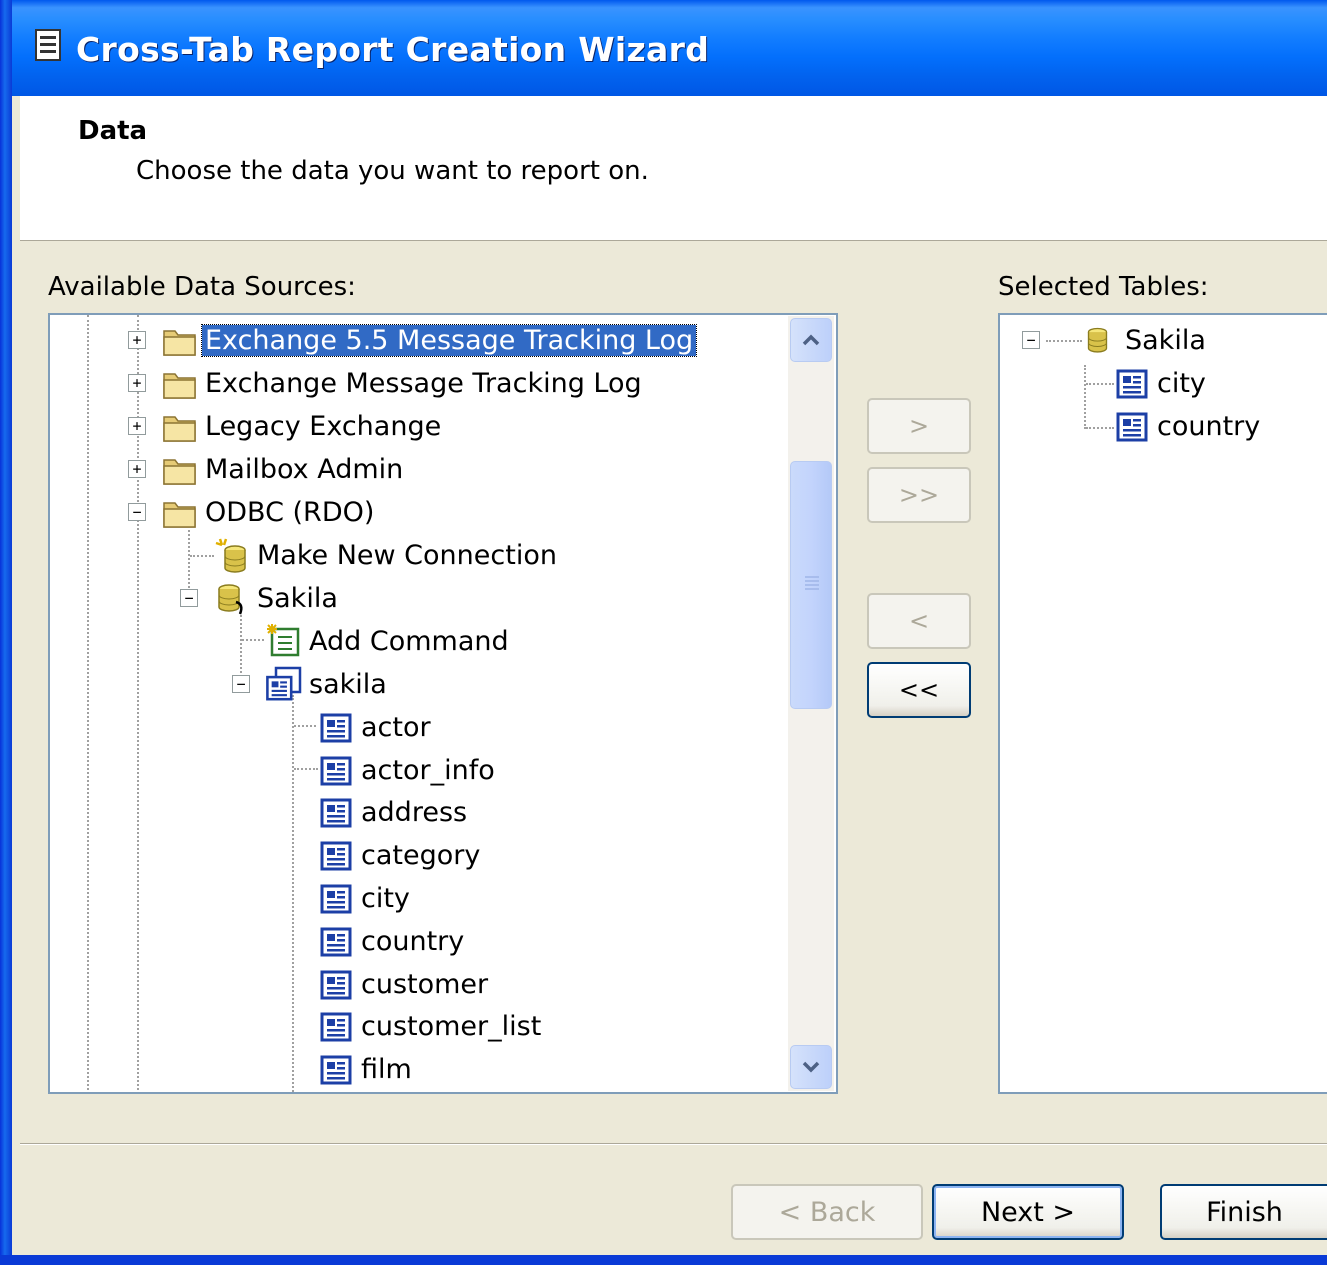 This screenshot has width=1327, height=1265. I want to click on tree-item-label: Sakila, so click(297, 598).